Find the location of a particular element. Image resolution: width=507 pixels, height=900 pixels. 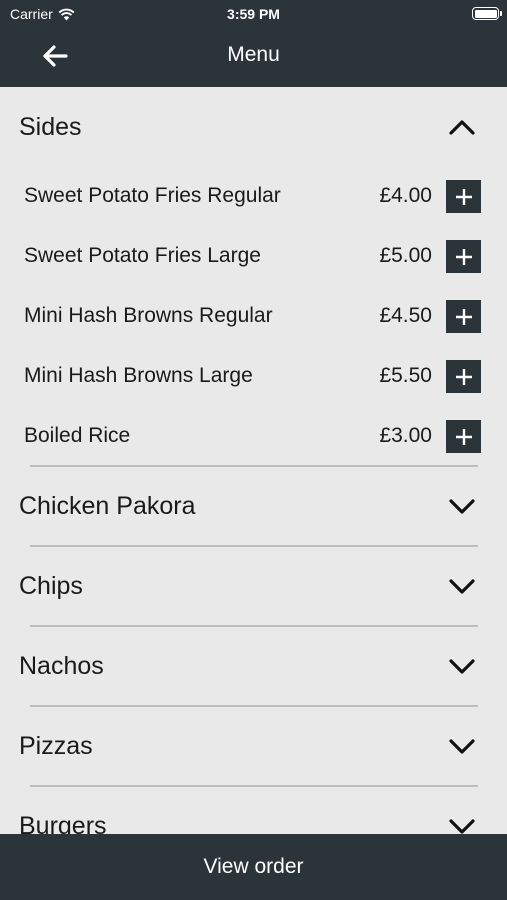

page-title: Menu is located at coordinates (253, 54).